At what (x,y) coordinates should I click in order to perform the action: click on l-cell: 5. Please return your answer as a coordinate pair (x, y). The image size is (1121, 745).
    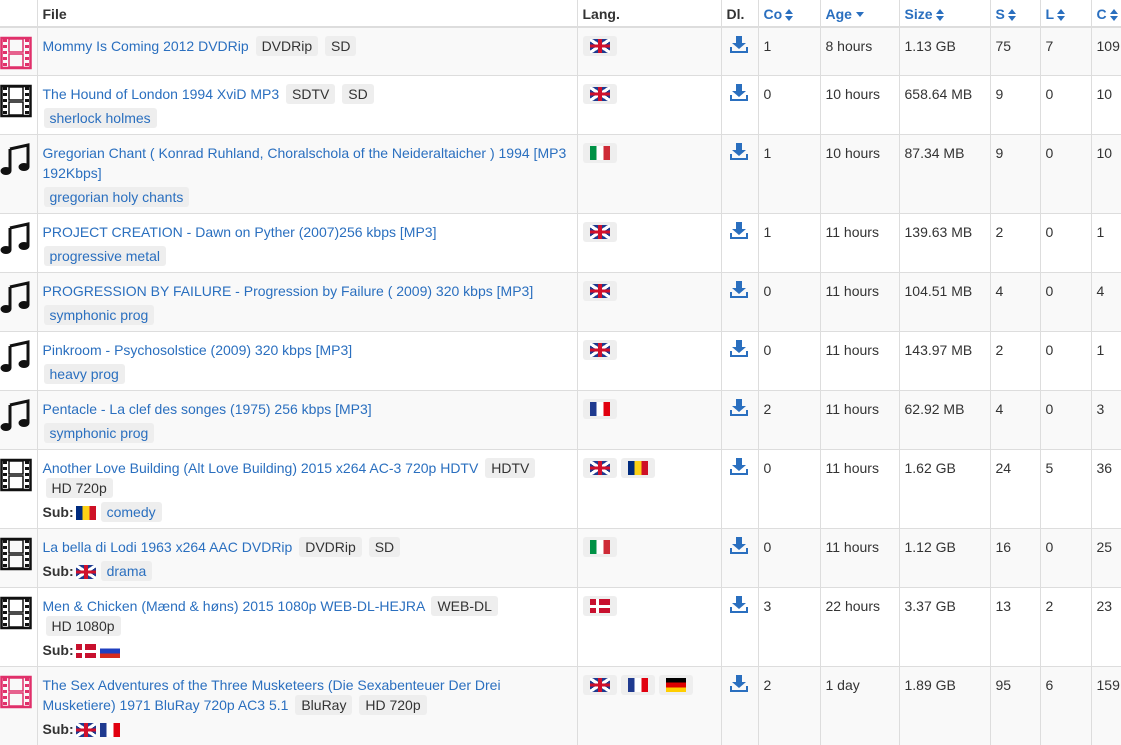
    Looking at the image, I should click on (1065, 489).